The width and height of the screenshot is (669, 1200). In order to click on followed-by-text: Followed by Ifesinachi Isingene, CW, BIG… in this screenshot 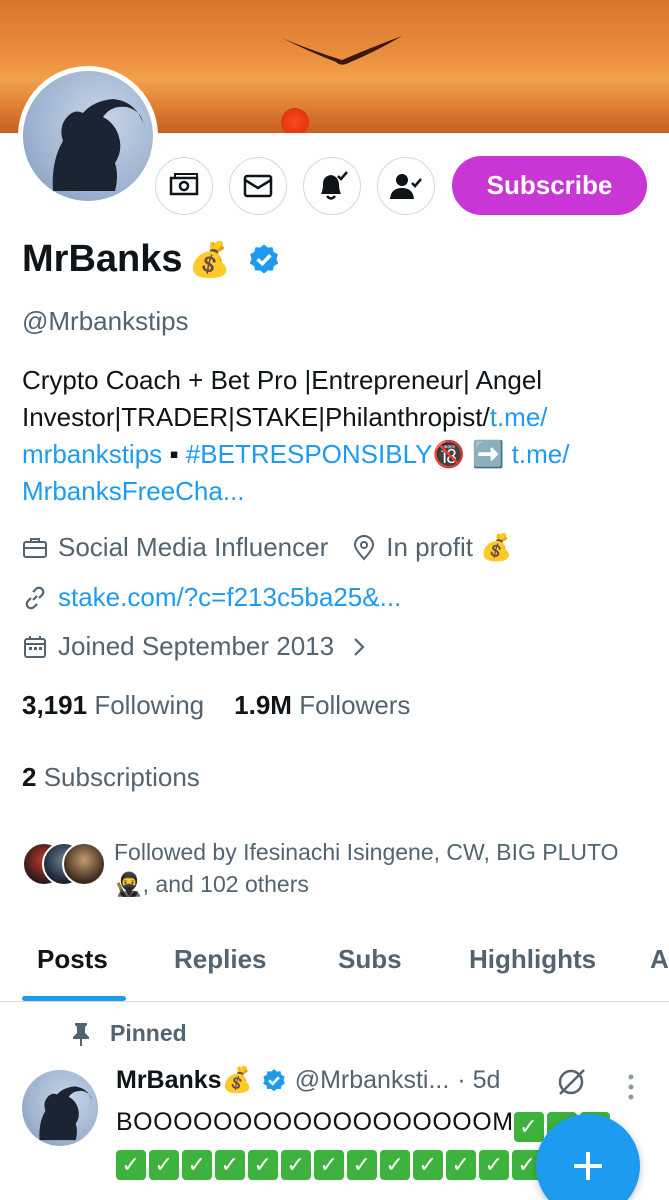, I will do `click(384, 868)`.